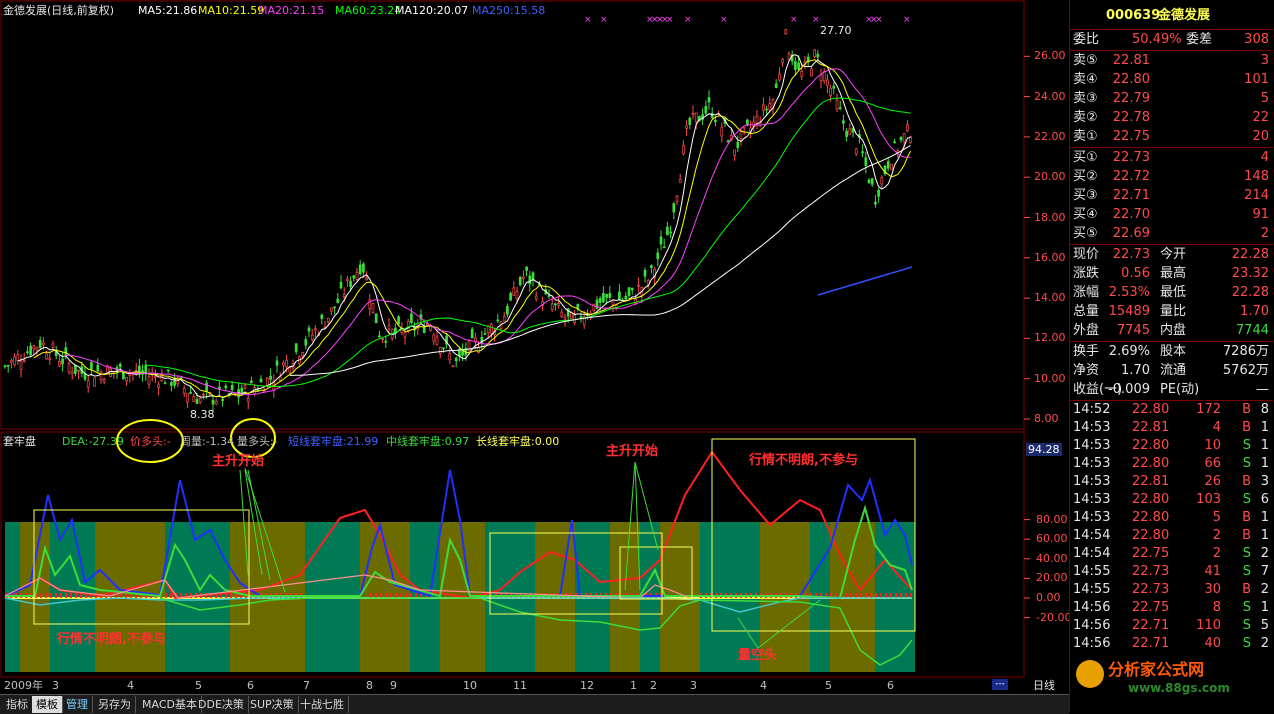  What do you see at coordinates (221, 704) in the screenshot?
I see `tab-5: DDE决策` at bounding box center [221, 704].